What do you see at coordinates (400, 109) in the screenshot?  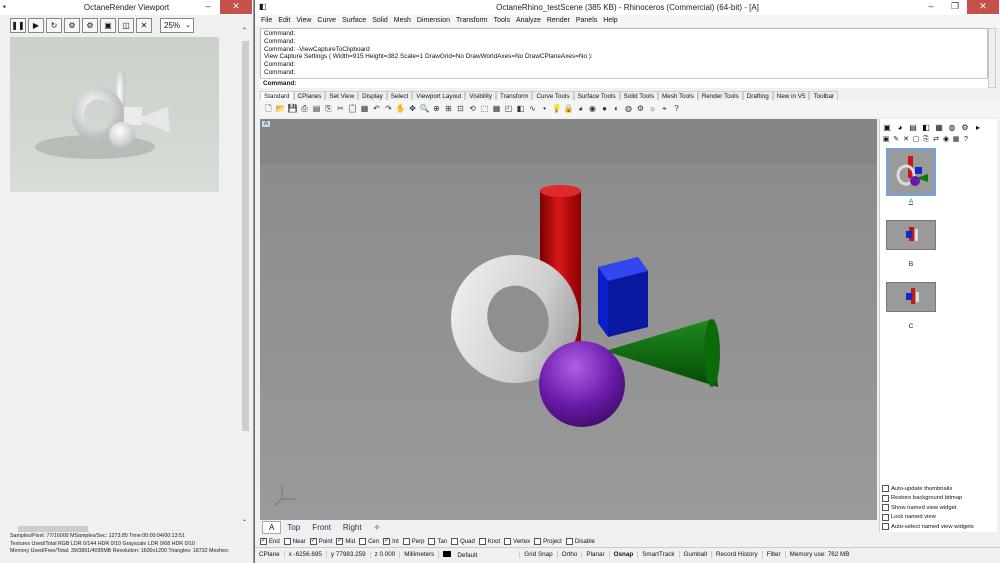 I see `hand-icon: ✋` at bounding box center [400, 109].